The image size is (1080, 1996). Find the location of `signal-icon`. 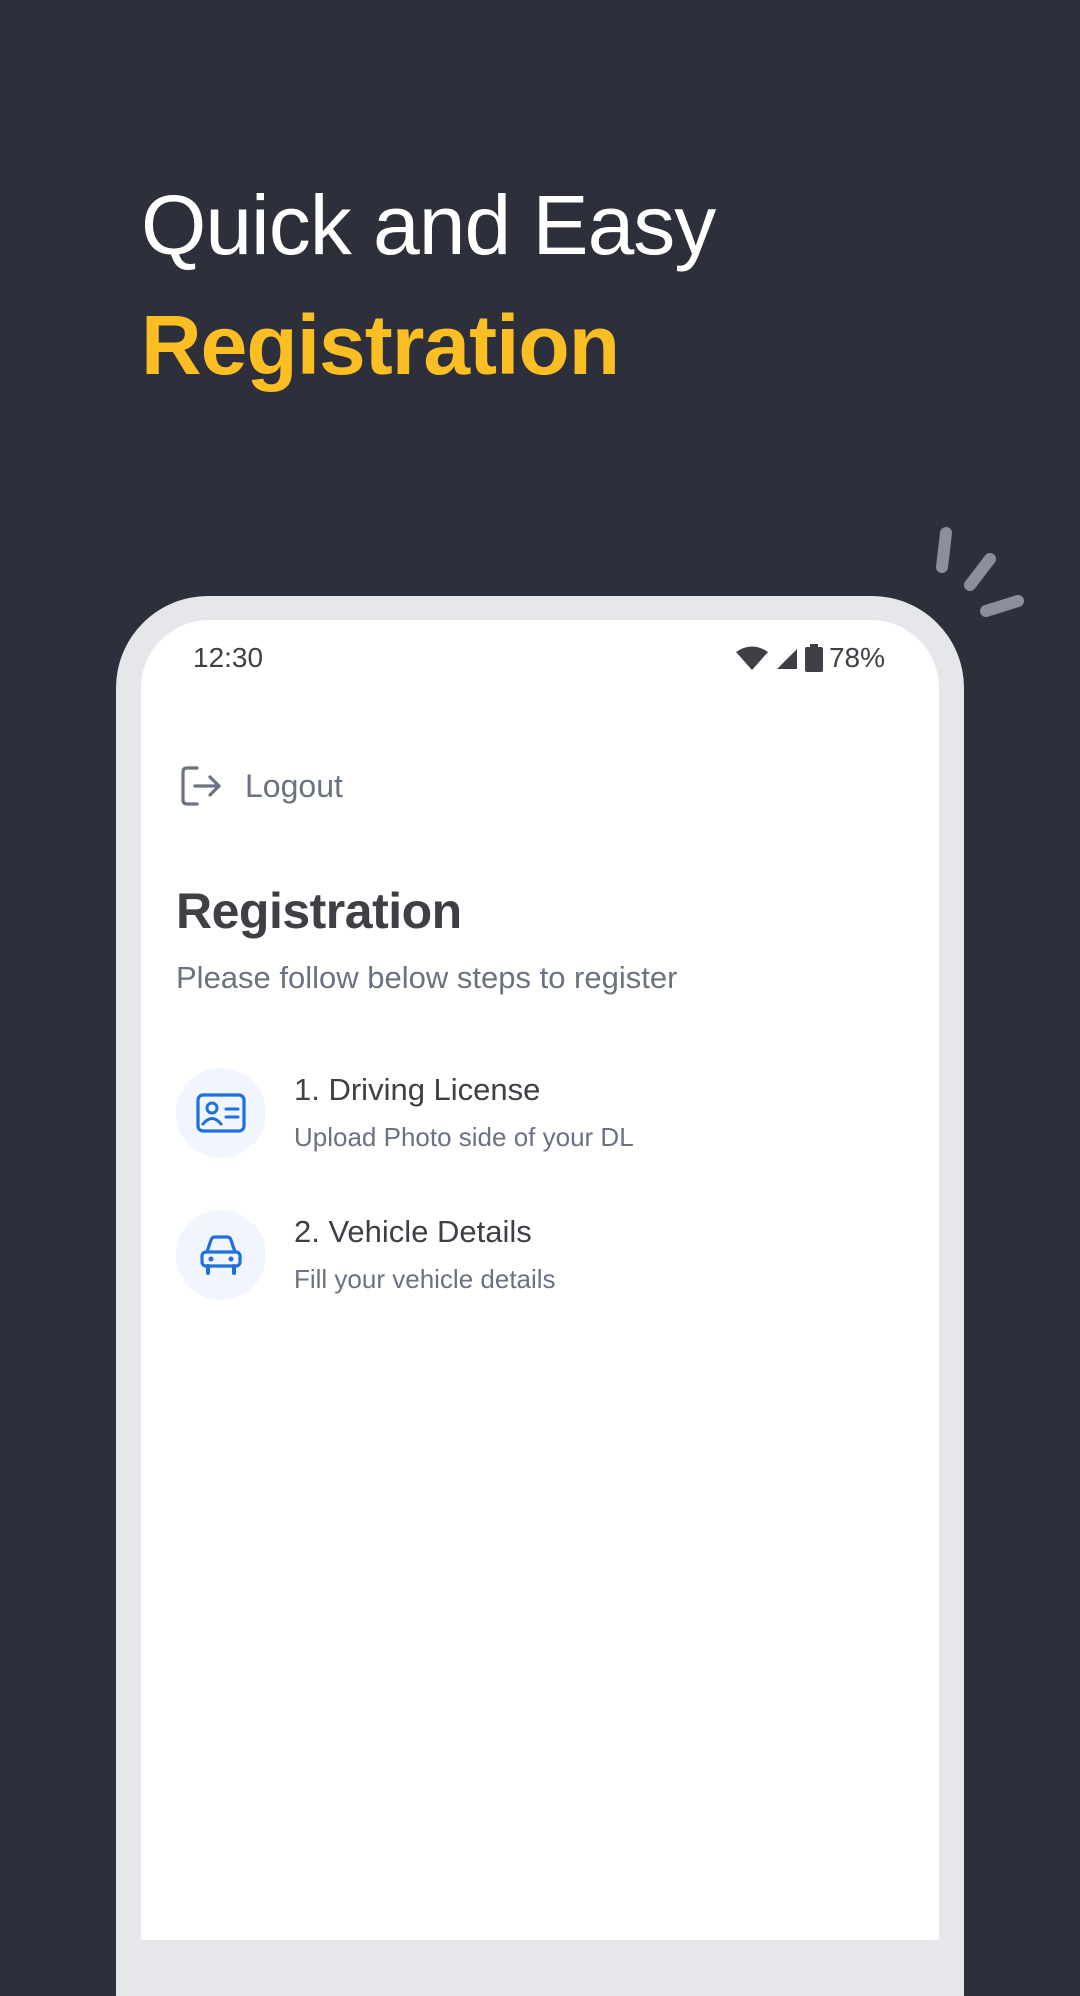

signal-icon is located at coordinates (786, 659).